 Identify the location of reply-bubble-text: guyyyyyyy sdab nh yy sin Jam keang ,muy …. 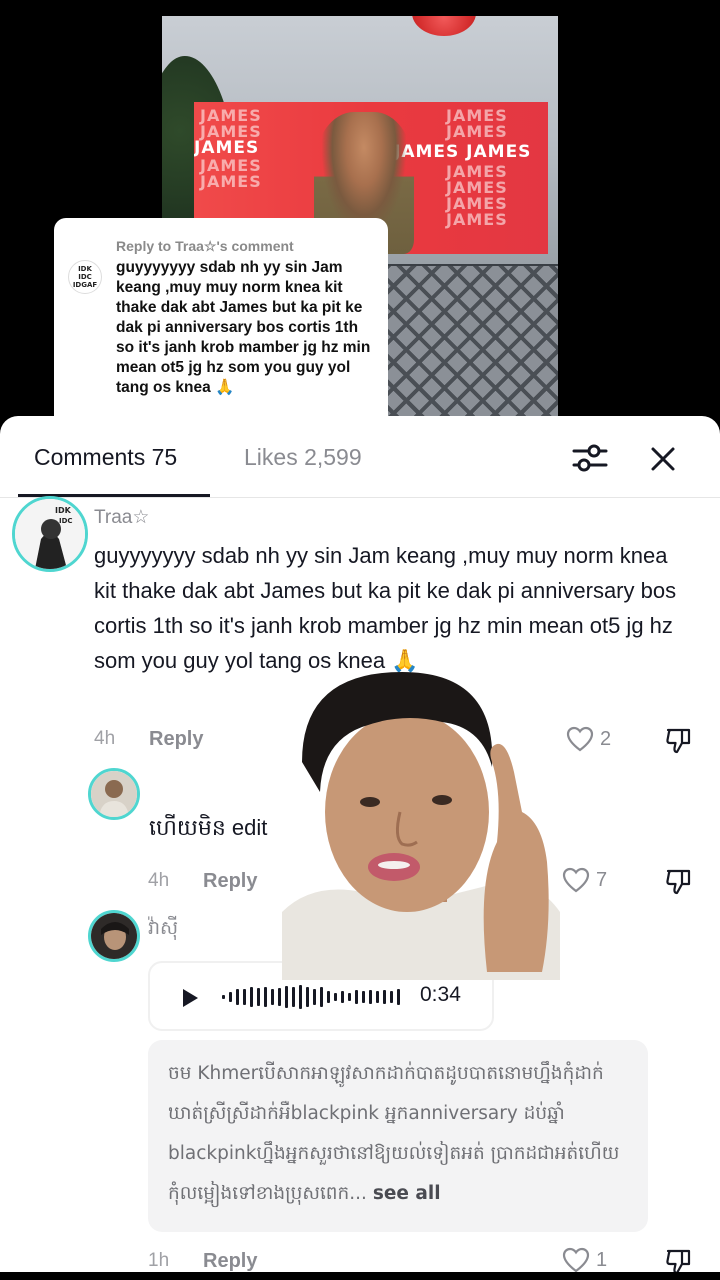
(243, 327).